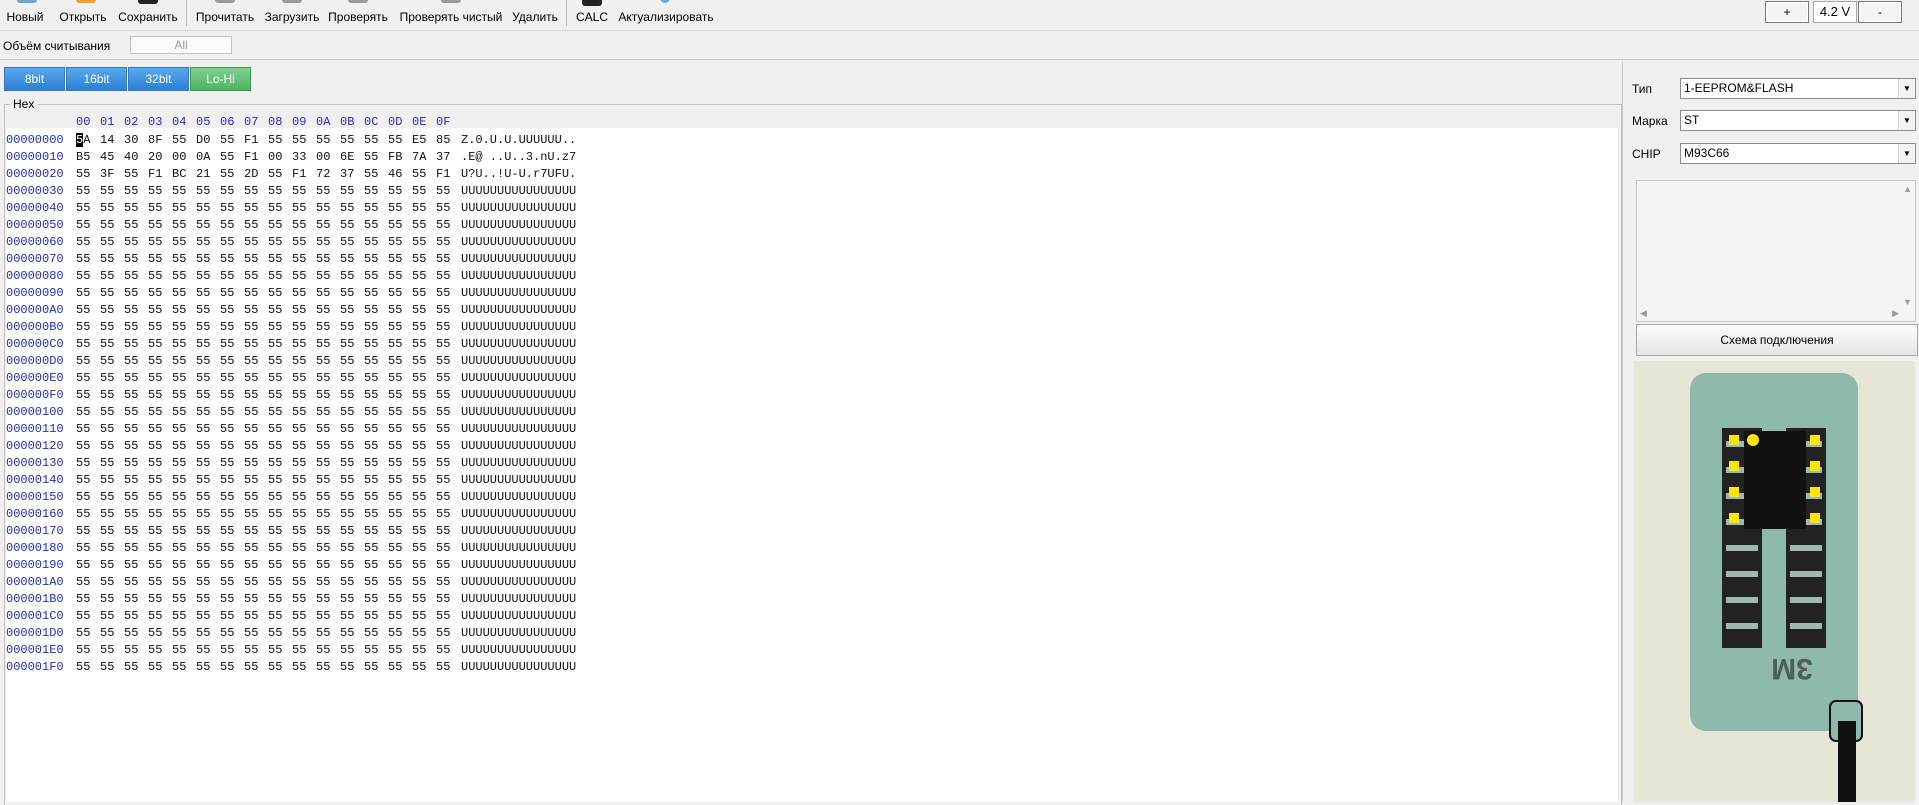 This screenshot has height=805, width=1919. Describe the element at coordinates (443, 140) in the screenshot. I see `hex-byte: 85` at that location.